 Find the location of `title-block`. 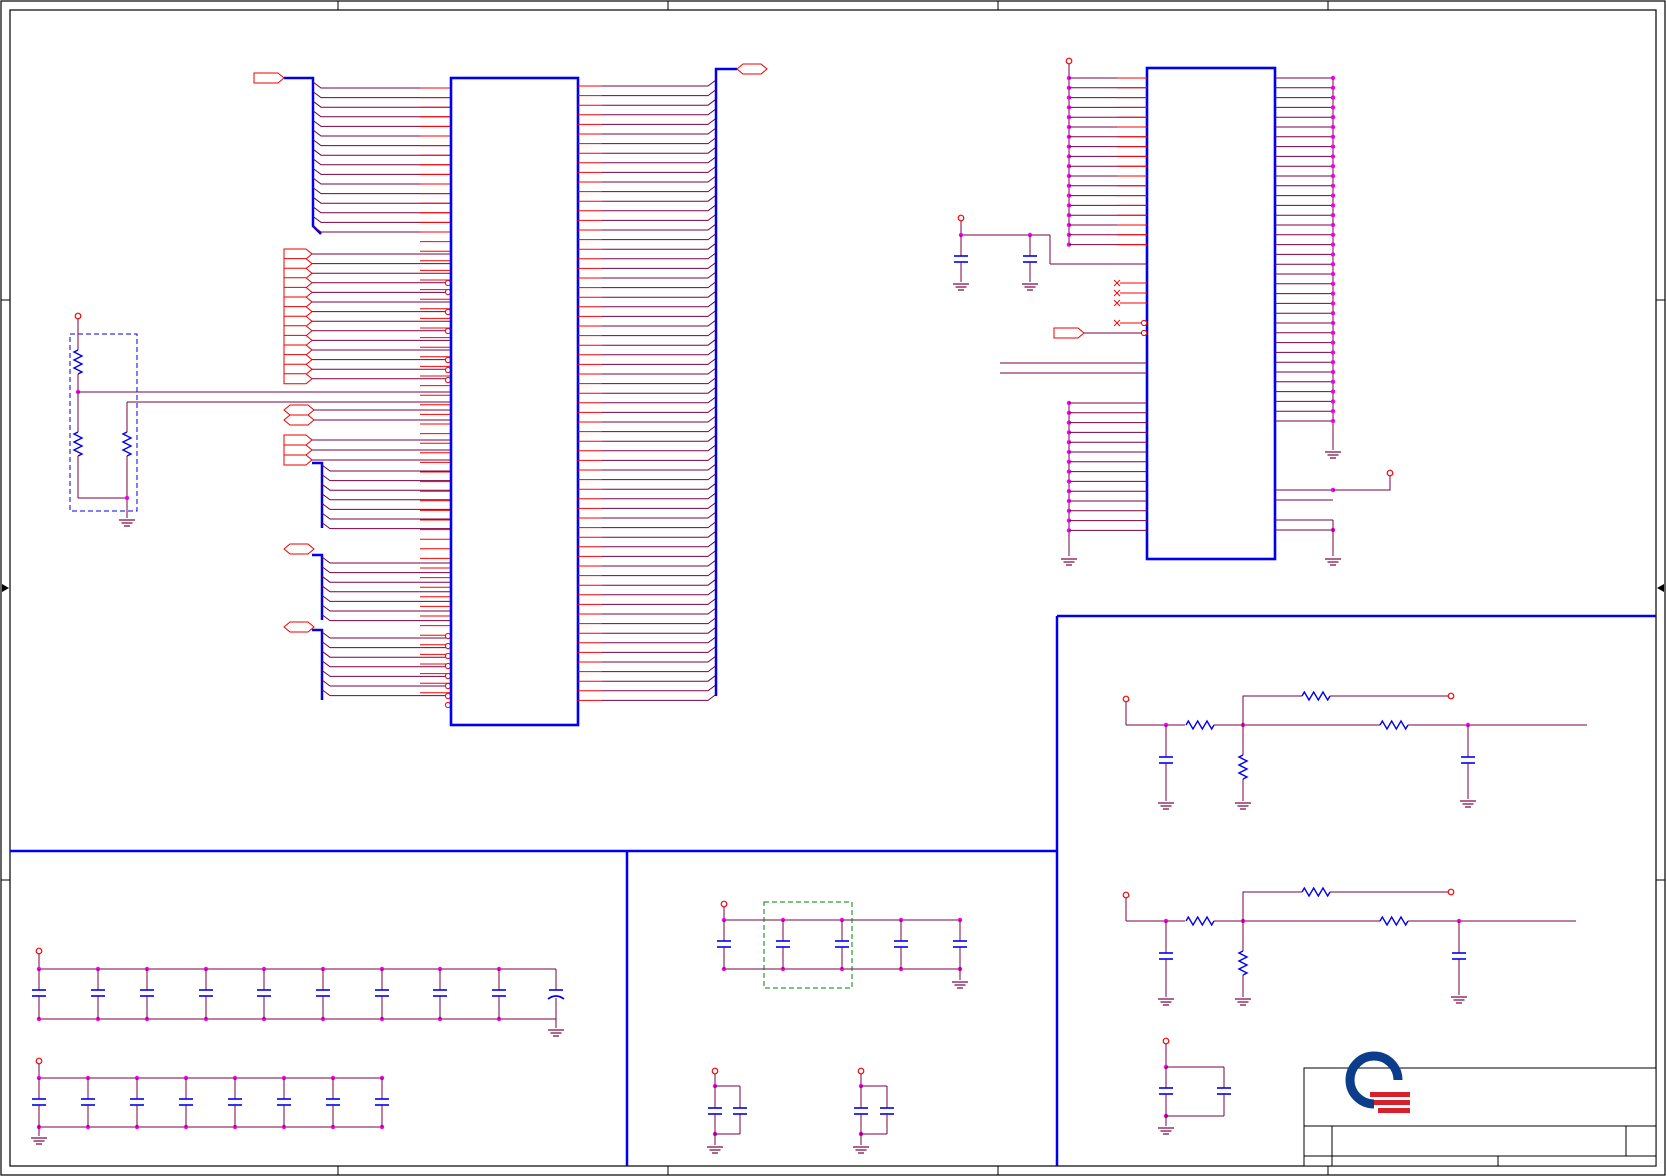

title-block is located at coordinates (1480, 1109).